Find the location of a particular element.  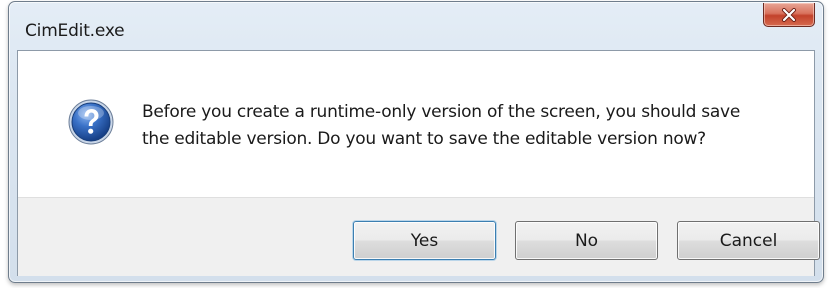

yes-button: Yes is located at coordinates (424, 240).